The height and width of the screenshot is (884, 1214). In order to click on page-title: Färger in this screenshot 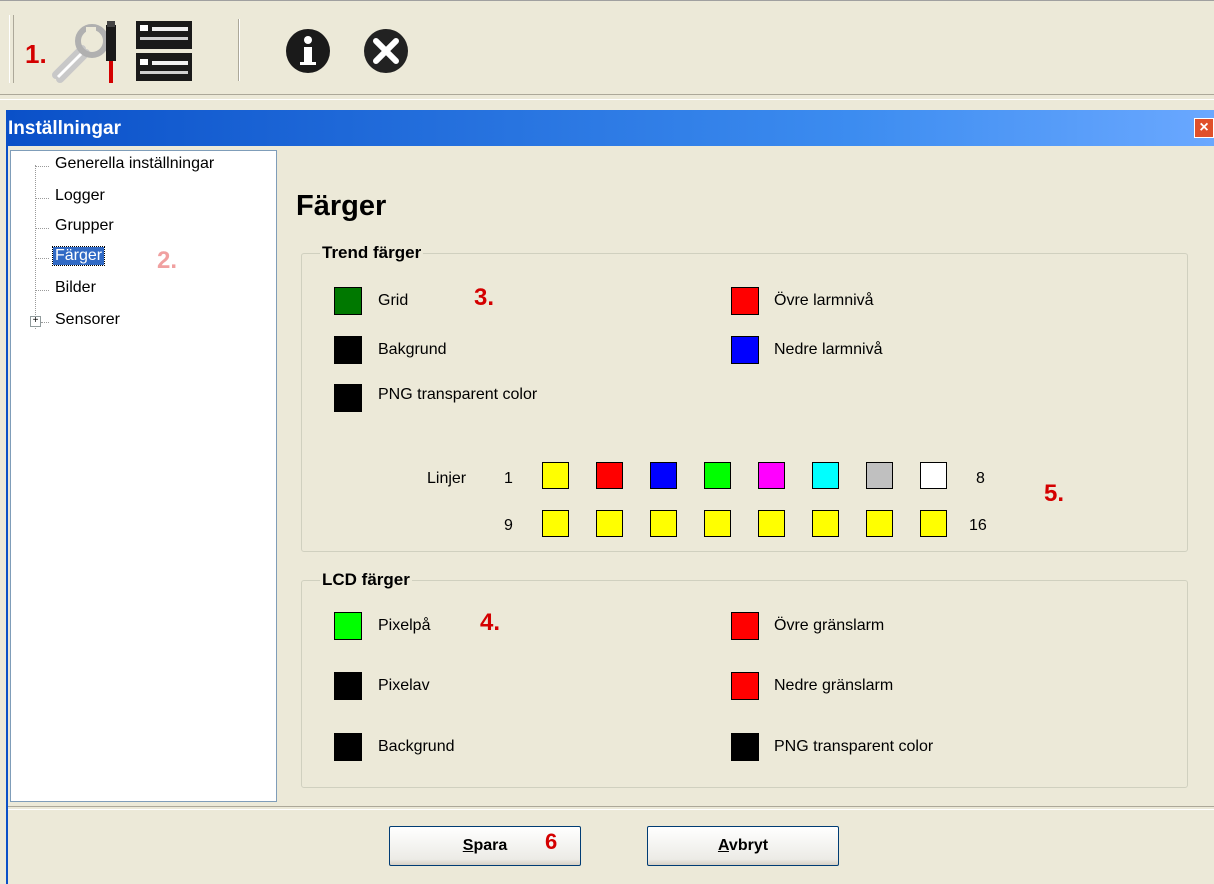, I will do `click(341, 206)`.